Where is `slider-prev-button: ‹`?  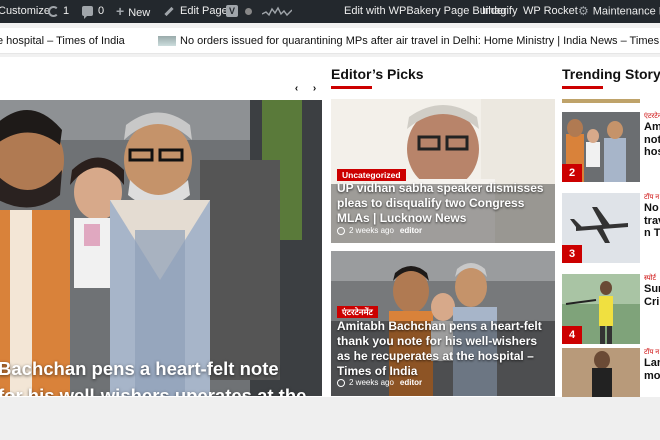 slider-prev-button: ‹ is located at coordinates (296, 88).